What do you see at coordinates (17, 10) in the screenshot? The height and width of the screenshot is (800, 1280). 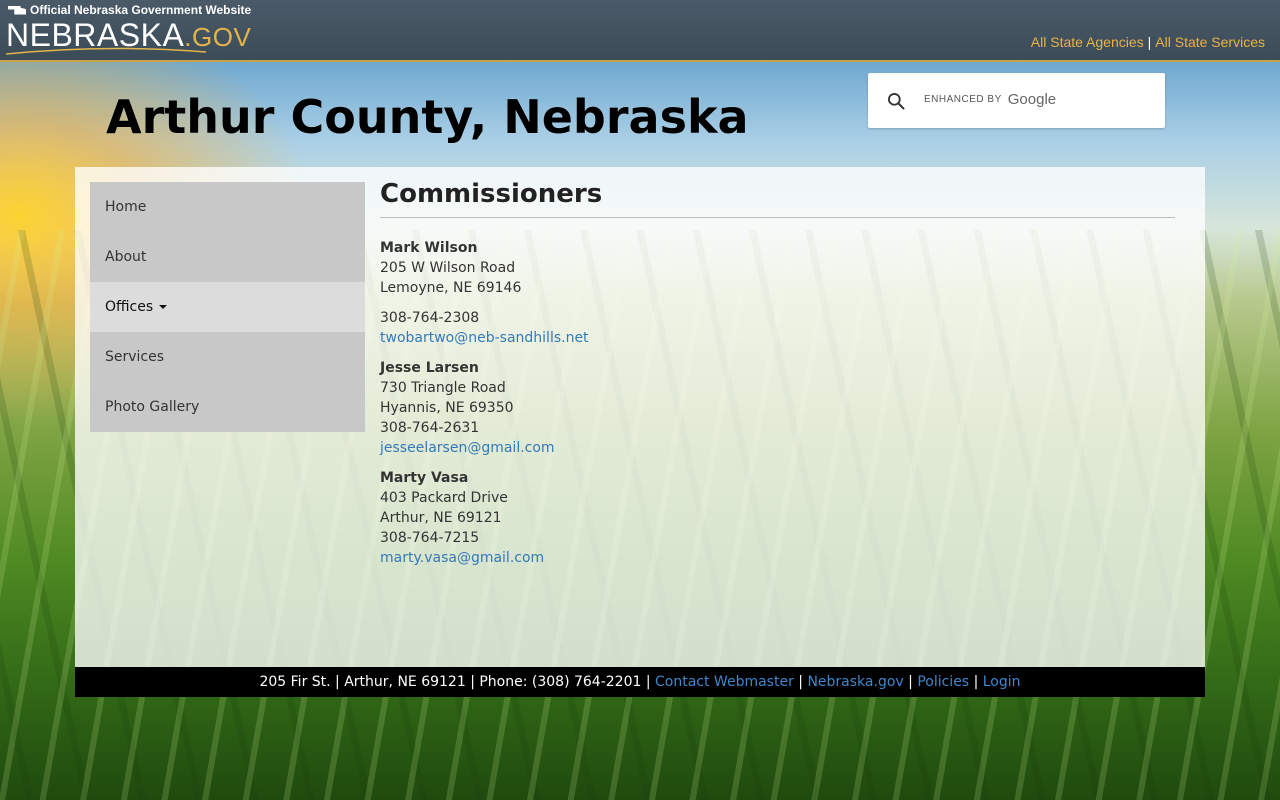 I see `nebraska-state-icon` at bounding box center [17, 10].